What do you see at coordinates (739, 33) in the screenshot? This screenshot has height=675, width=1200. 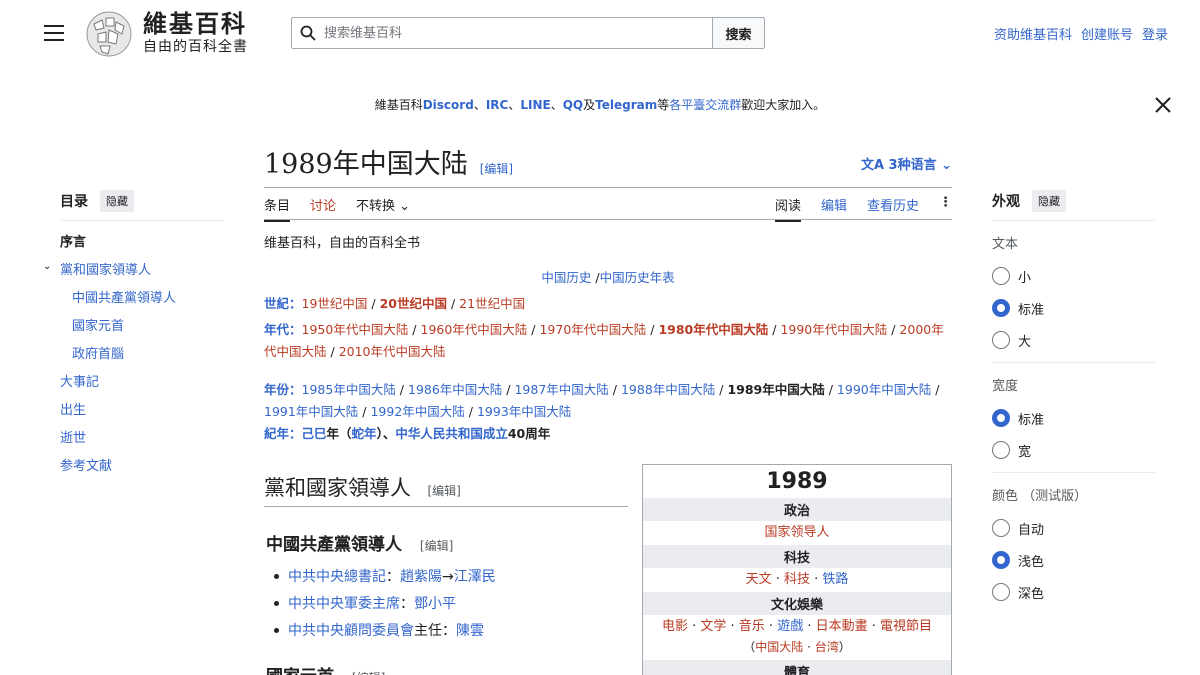 I see `search-button: 搜索` at bounding box center [739, 33].